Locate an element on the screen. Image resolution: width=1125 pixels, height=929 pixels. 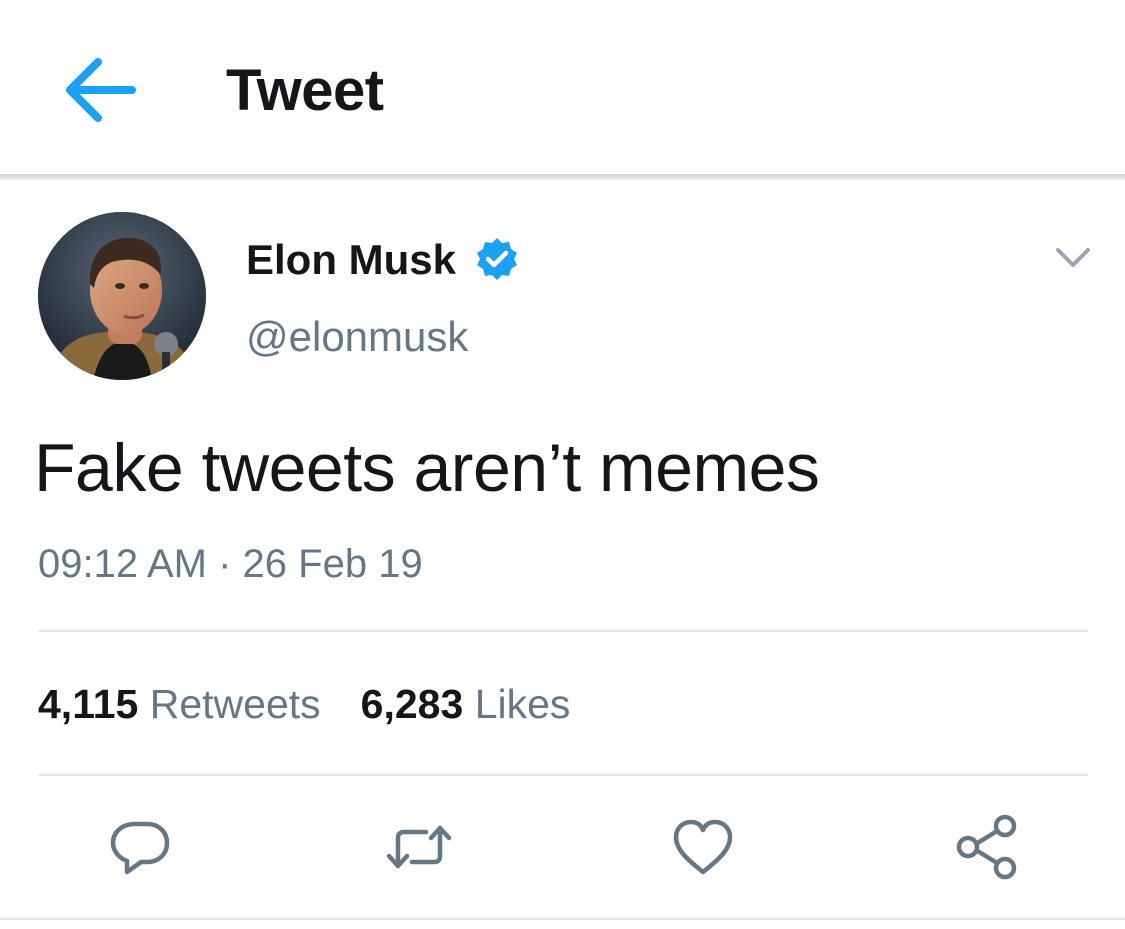
author-name: Elon Musk is located at coordinates (351, 260).